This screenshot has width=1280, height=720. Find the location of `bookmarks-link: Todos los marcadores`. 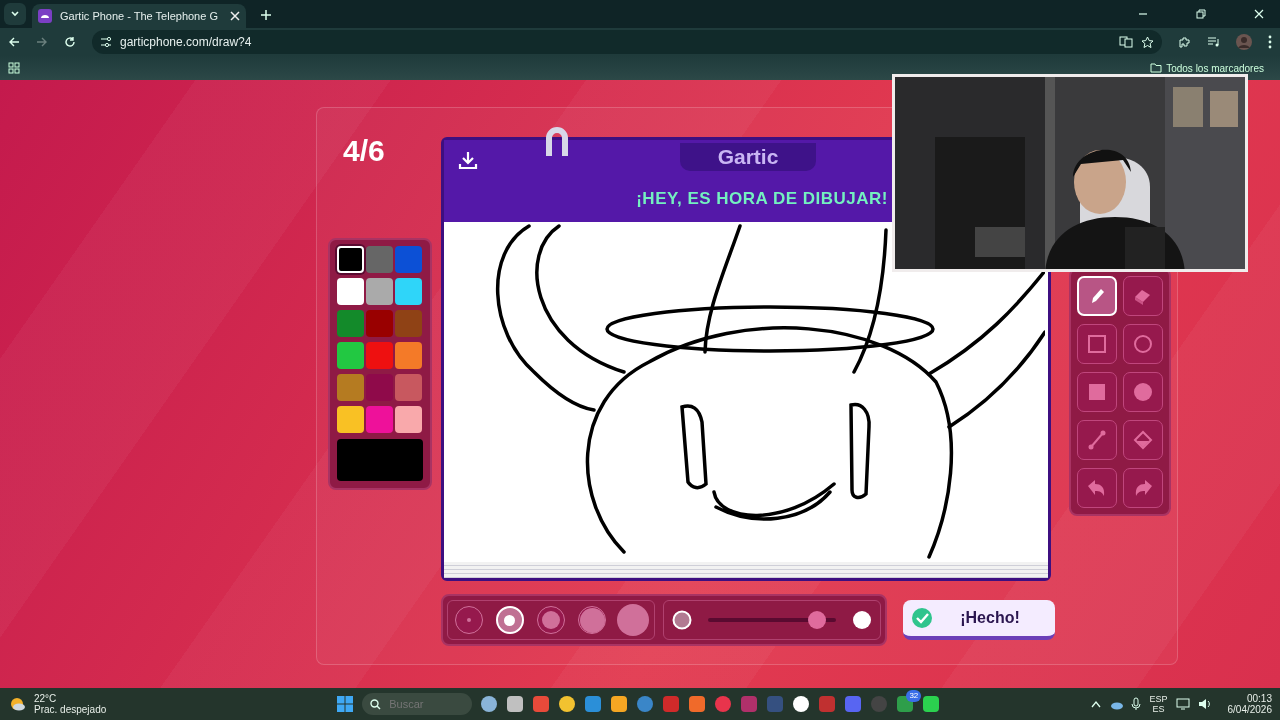

bookmarks-link: Todos los marcadores is located at coordinates (1215, 68).